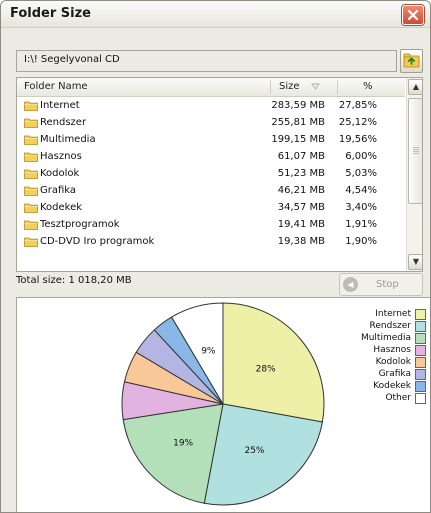 Image resolution: width=431 pixels, height=513 pixels. I want to click on legend-entry: Kodekek, so click(382, 386).